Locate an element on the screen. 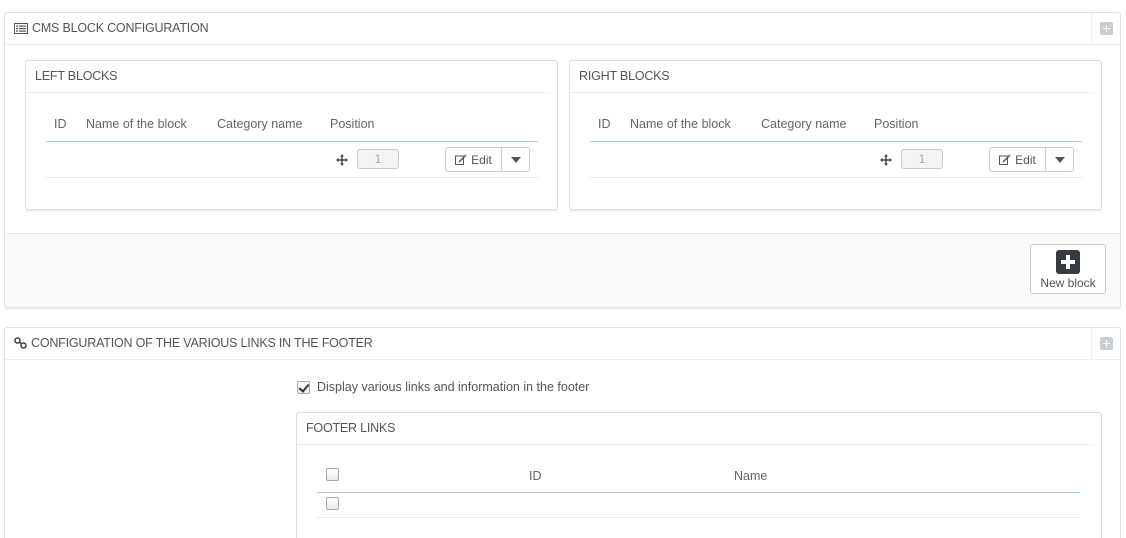 Image resolution: width=1126 pixels, height=538 pixels. table-row is located at coordinates (698, 506).